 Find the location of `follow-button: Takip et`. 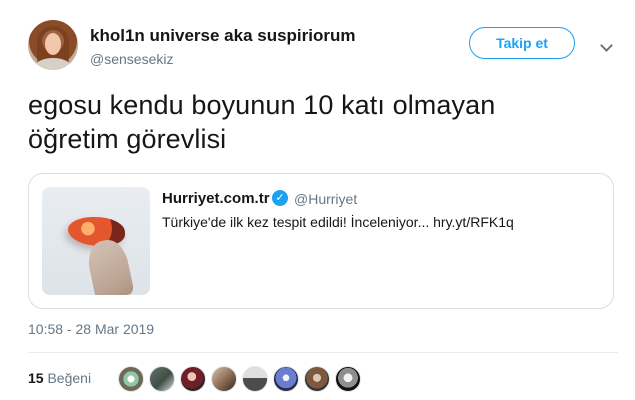

follow-button: Takip et is located at coordinates (522, 43).